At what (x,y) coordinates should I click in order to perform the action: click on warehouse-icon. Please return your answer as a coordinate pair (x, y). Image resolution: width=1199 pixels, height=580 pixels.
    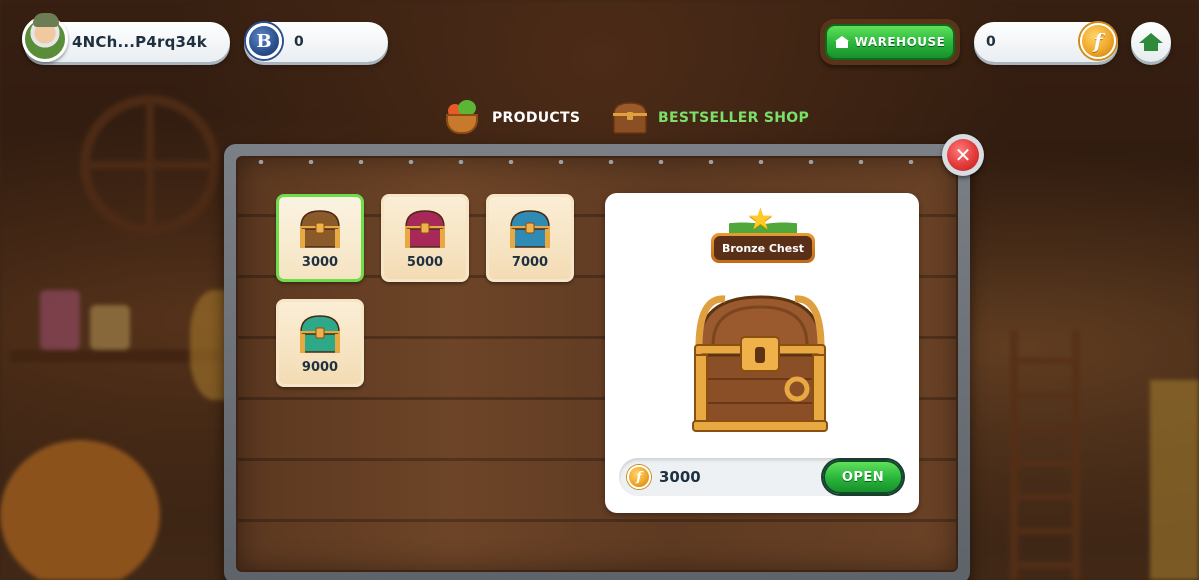
    Looking at the image, I should click on (841, 42).